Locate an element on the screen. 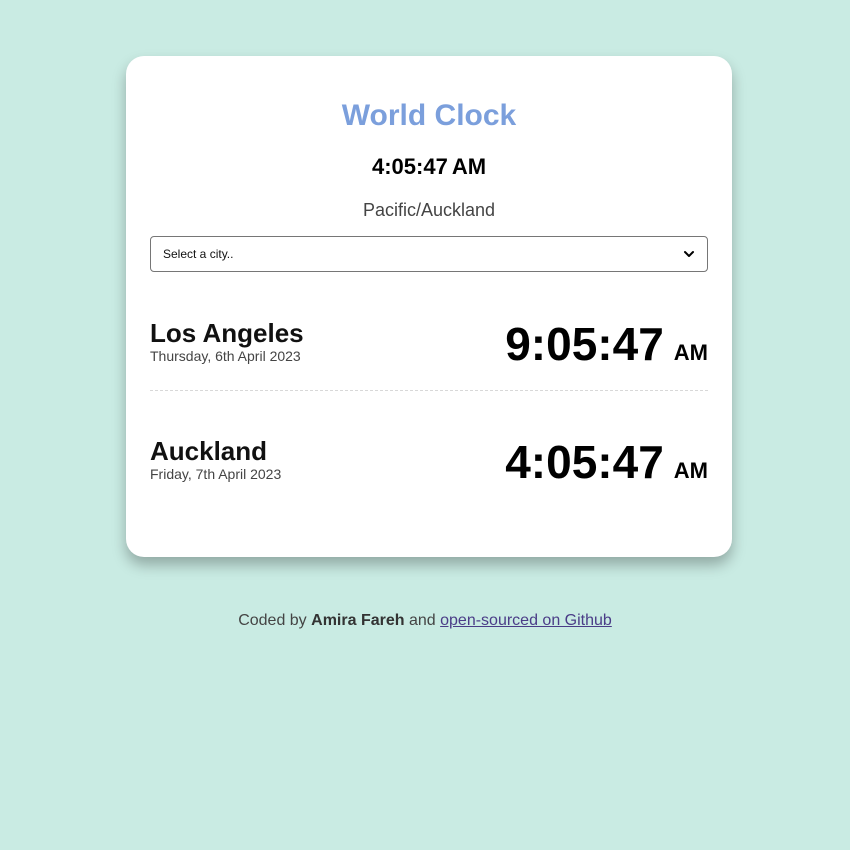  footer-prefix: Coded by is located at coordinates (272, 620).